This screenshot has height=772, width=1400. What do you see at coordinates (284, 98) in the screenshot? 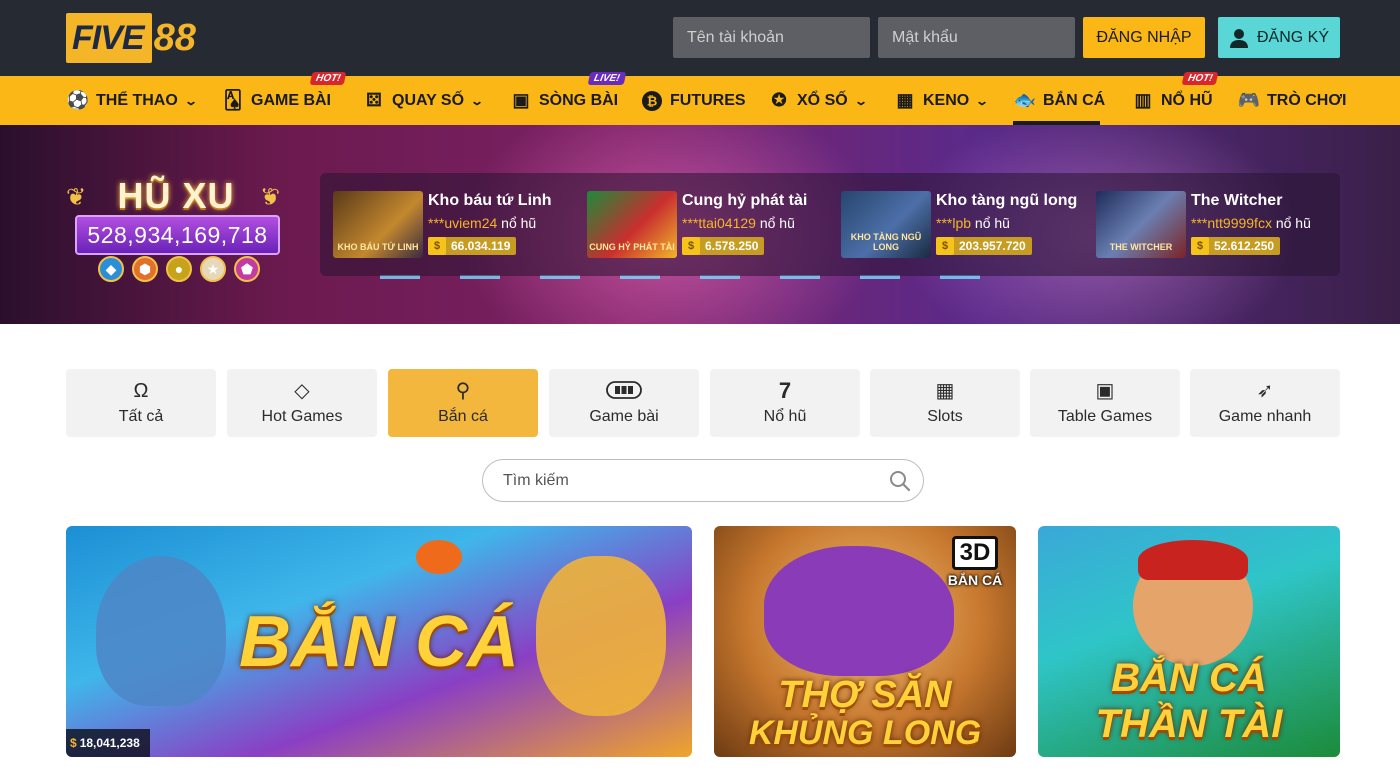
I see `nav-item-game-bai: 🂡 GAME BÀI HOT!` at bounding box center [284, 98].